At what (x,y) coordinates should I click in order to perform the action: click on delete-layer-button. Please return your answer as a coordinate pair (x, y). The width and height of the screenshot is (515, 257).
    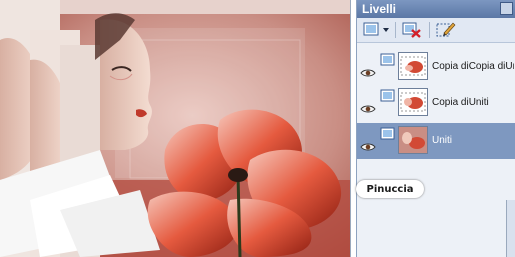
    Looking at the image, I should click on (412, 30).